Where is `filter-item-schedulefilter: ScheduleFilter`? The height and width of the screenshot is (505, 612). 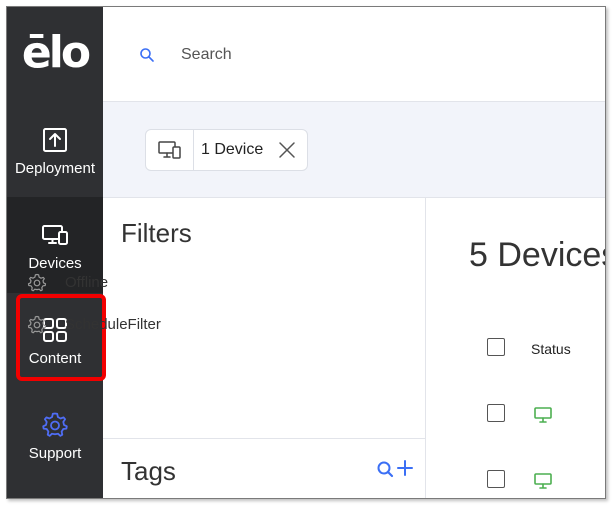
filter-item-schedulefilter: ScheduleFilter is located at coordinates (167, 325).